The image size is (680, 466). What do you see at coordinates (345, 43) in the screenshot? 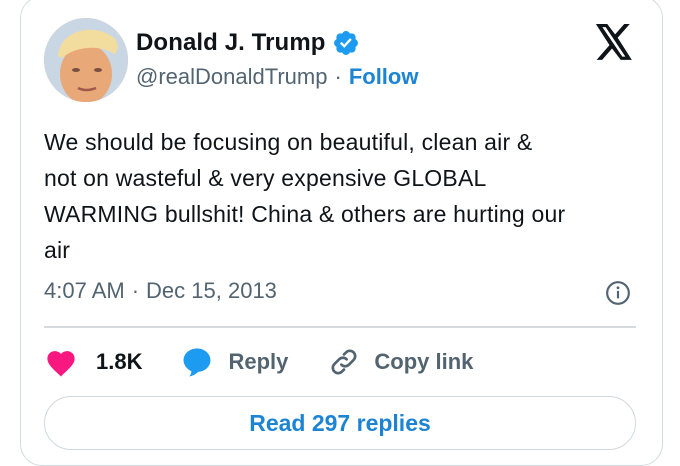
I see `verified-badge-icon` at bounding box center [345, 43].